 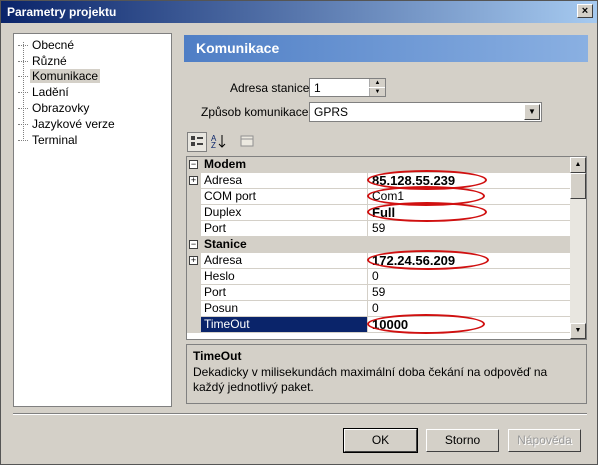 What do you see at coordinates (284, 196) in the screenshot?
I see `property-name: COM port` at bounding box center [284, 196].